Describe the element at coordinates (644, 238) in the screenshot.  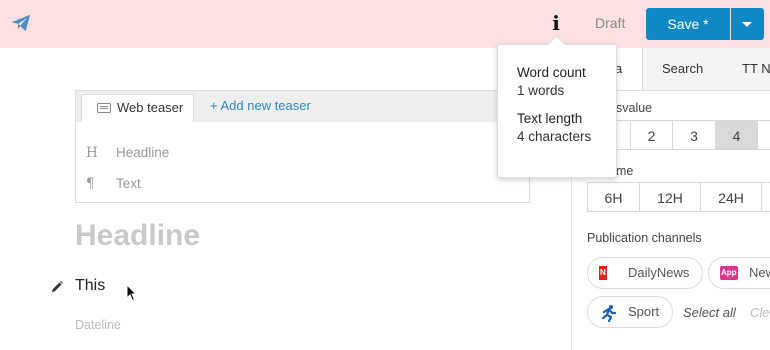
I see `publication-channels-label: Publication channels` at that location.